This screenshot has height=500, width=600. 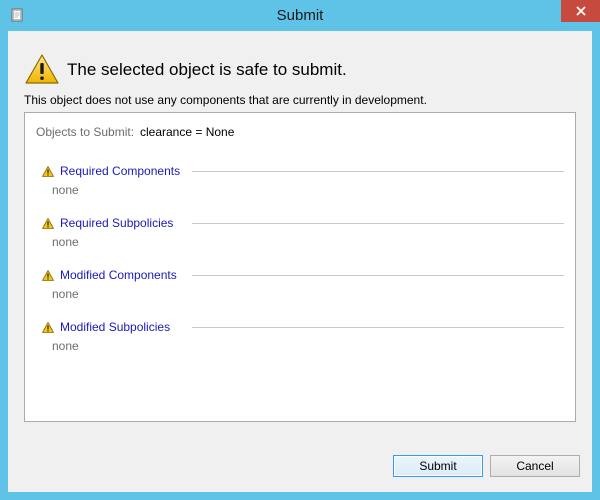 I want to click on submit-button: Submit, so click(x=438, y=466).